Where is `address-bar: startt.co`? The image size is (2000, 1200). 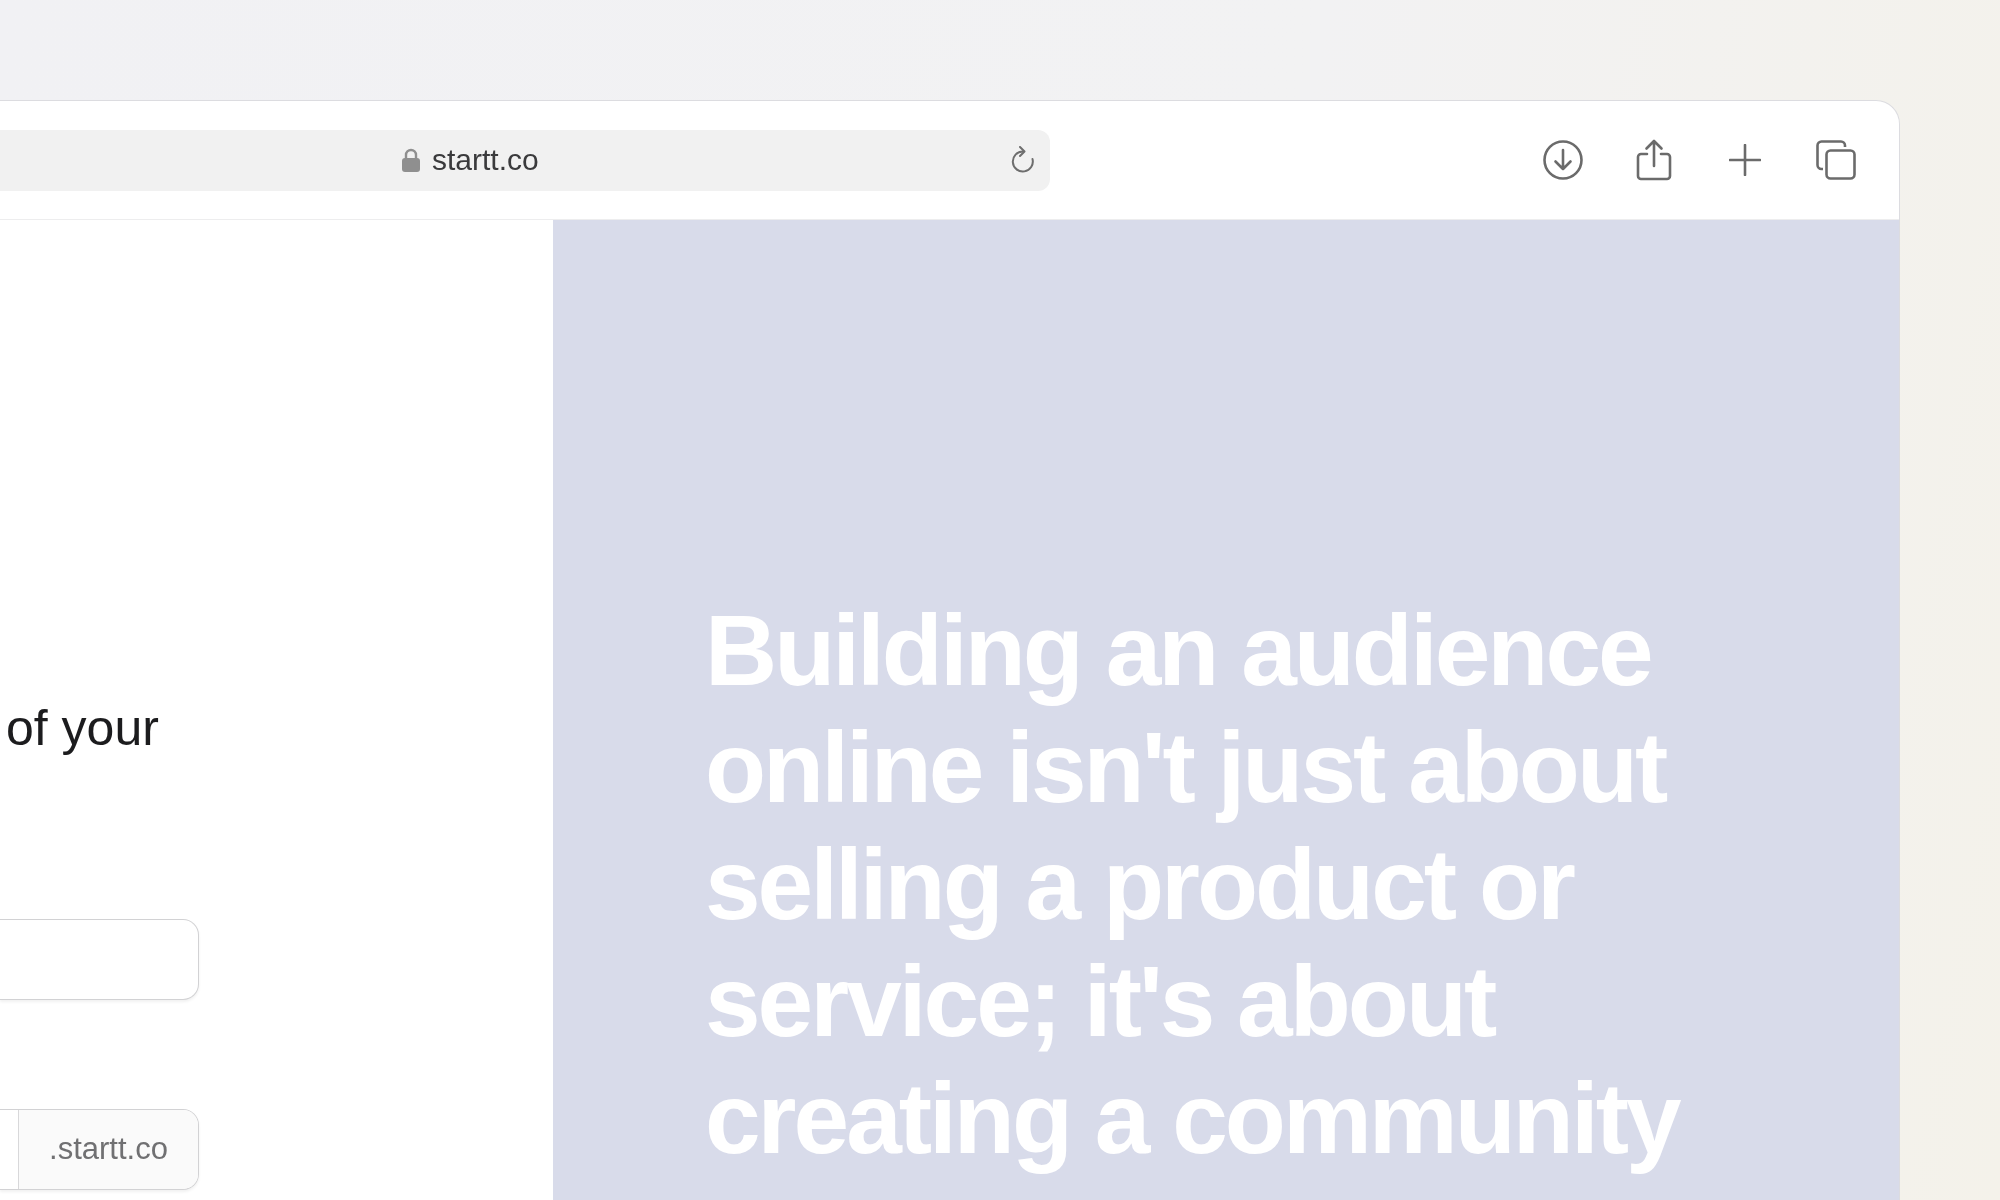
address-bar: startt.co is located at coordinates (525, 160).